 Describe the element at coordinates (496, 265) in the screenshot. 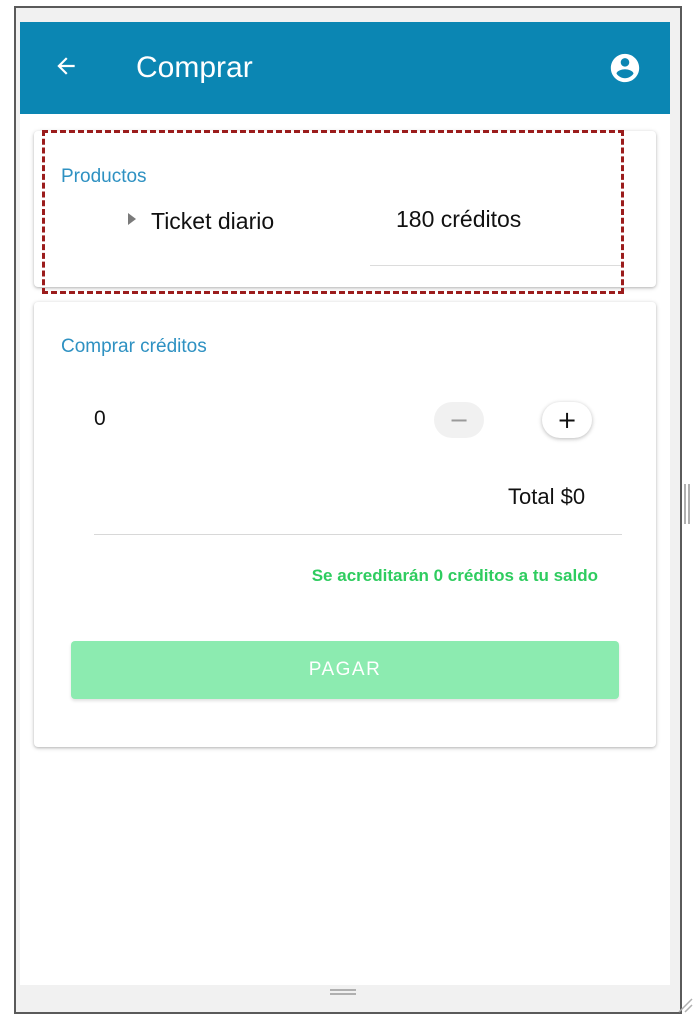

I see `product-divider` at that location.